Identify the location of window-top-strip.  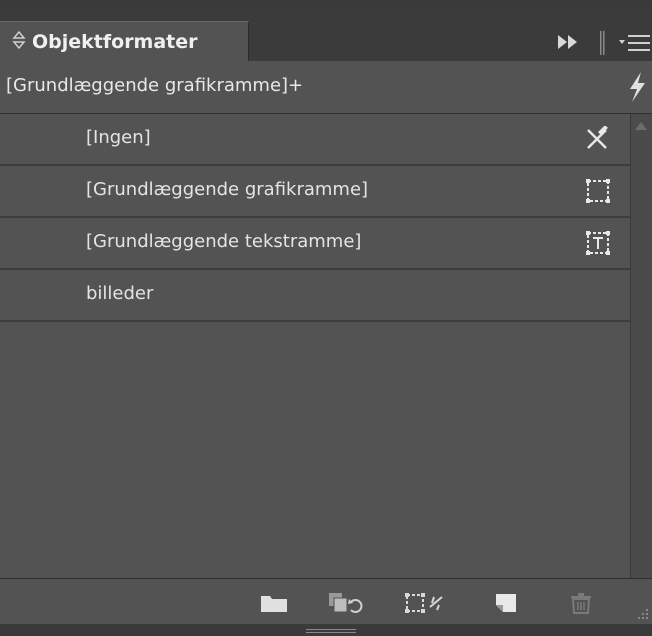
(326, 4).